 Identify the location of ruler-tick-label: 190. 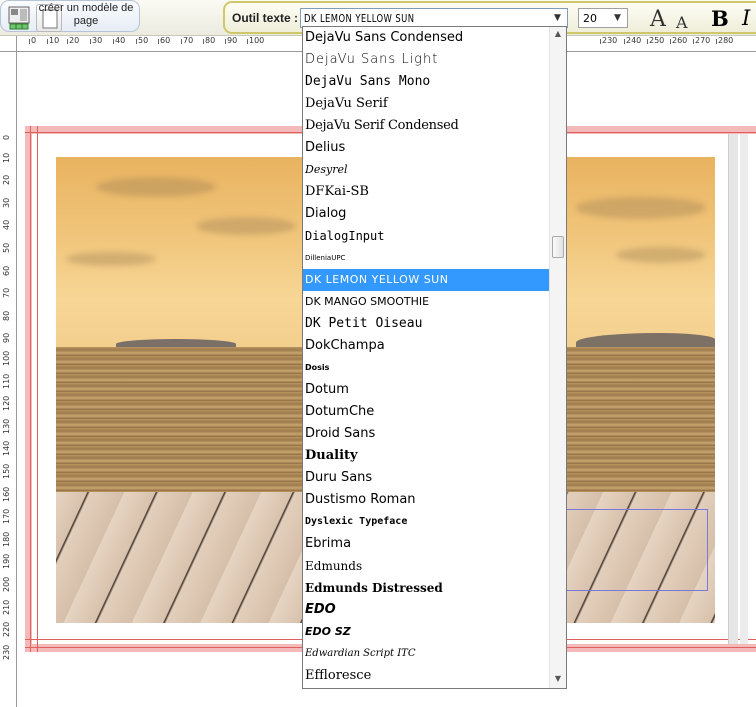
(6, 562).